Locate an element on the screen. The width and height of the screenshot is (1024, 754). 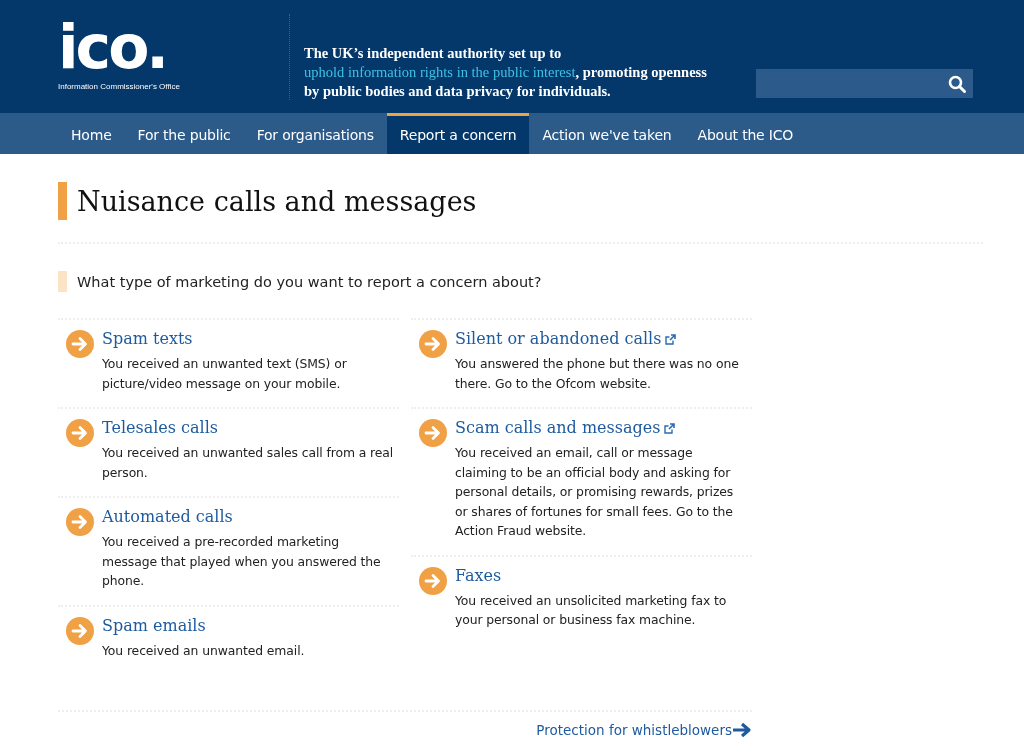
nav-tab: About the ICO is located at coordinates (745, 133).